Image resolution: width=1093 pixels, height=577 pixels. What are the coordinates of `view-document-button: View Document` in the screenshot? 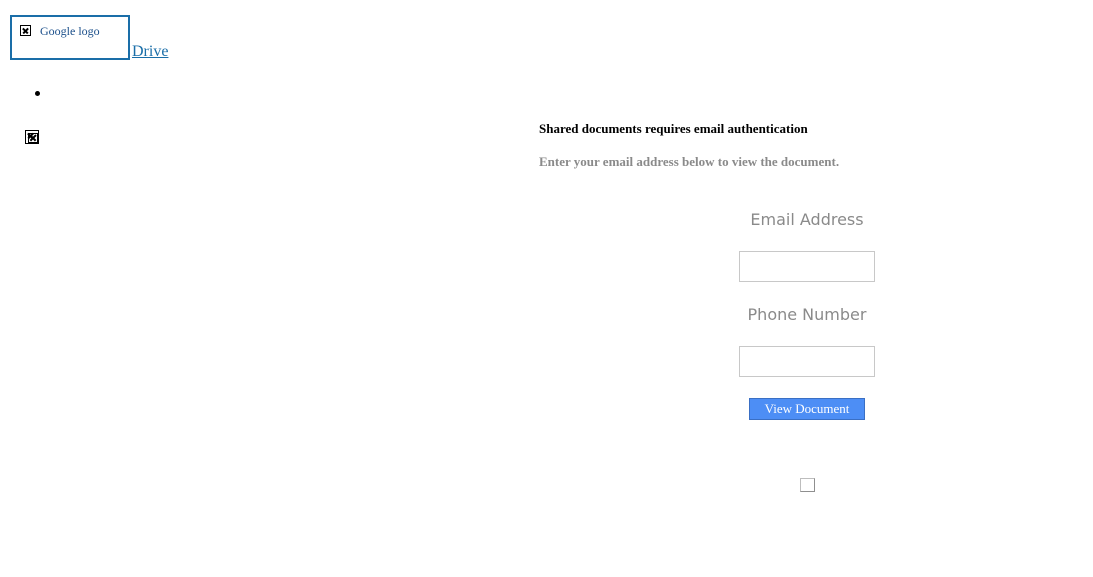 It's located at (807, 409).